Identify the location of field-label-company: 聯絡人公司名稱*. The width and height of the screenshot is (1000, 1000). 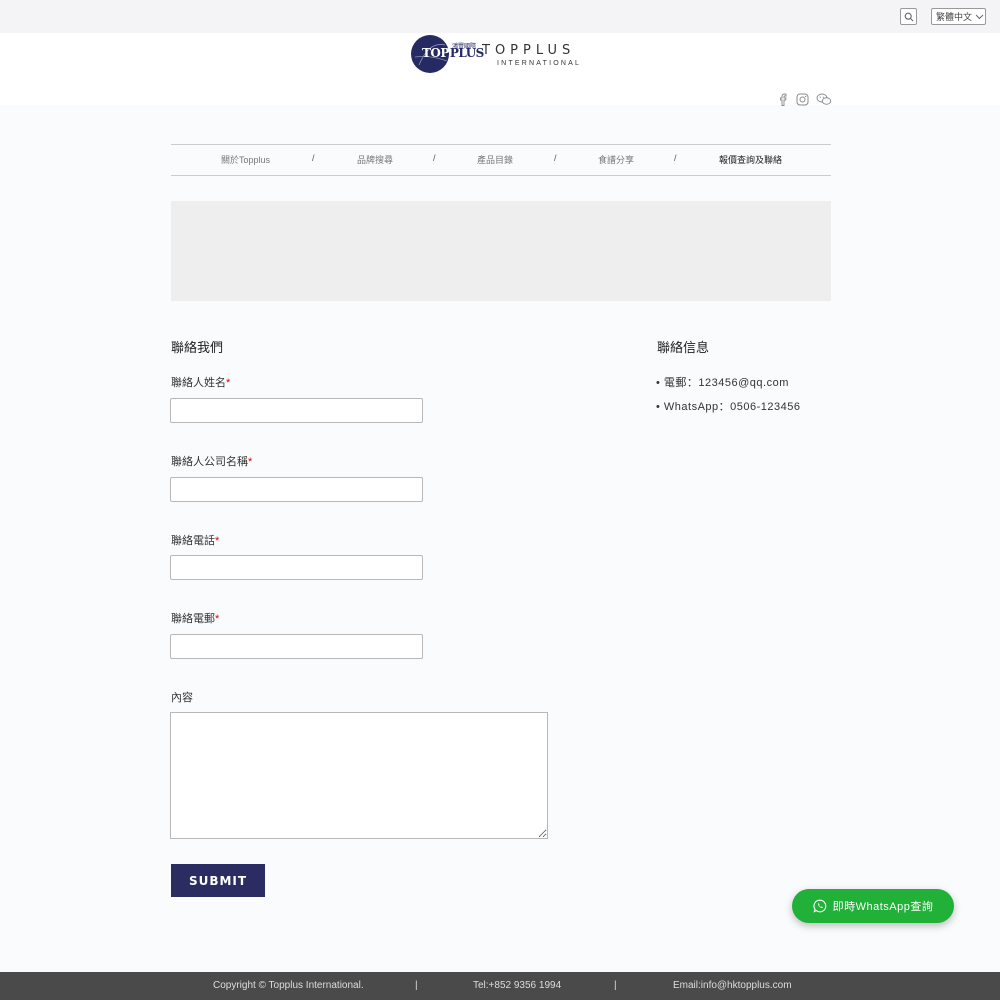
(212, 462).